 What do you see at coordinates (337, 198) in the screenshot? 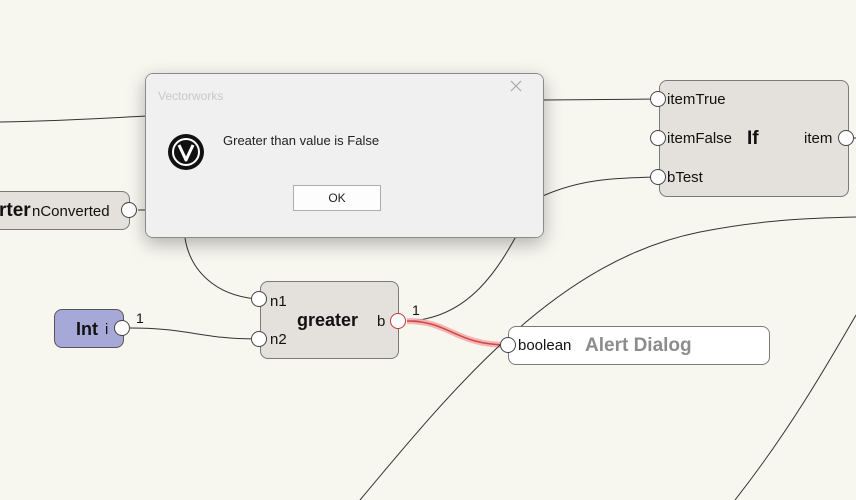
I see `ok-button: OK` at bounding box center [337, 198].